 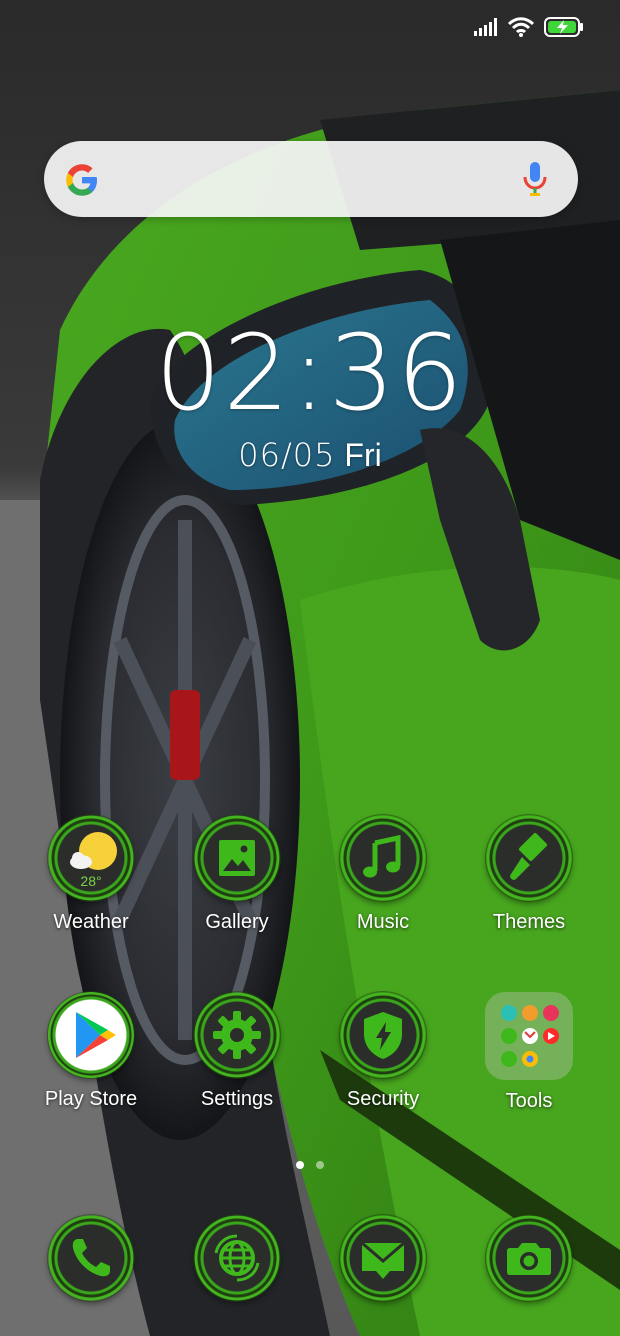 I want to click on gallery-icon, so click(x=237, y=858).